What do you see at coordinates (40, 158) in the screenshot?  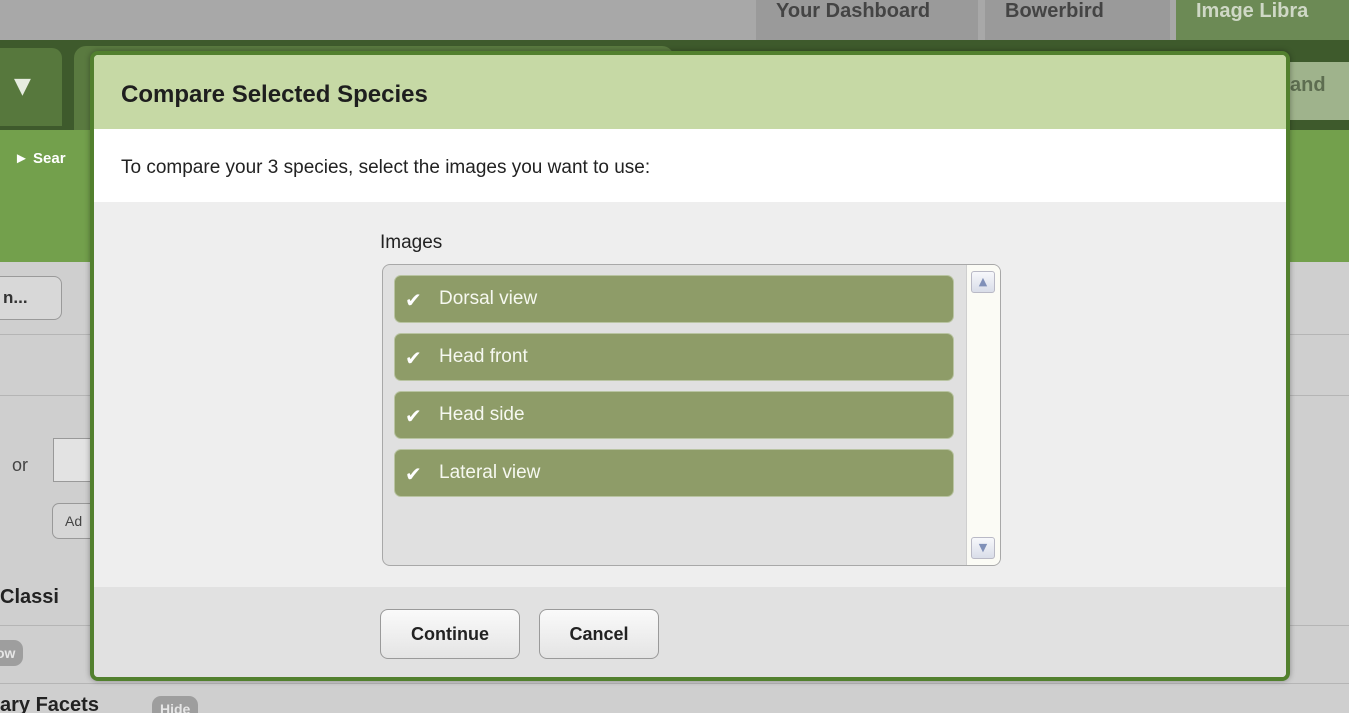 I see `breadcrumb-search: ► Sear` at bounding box center [40, 158].